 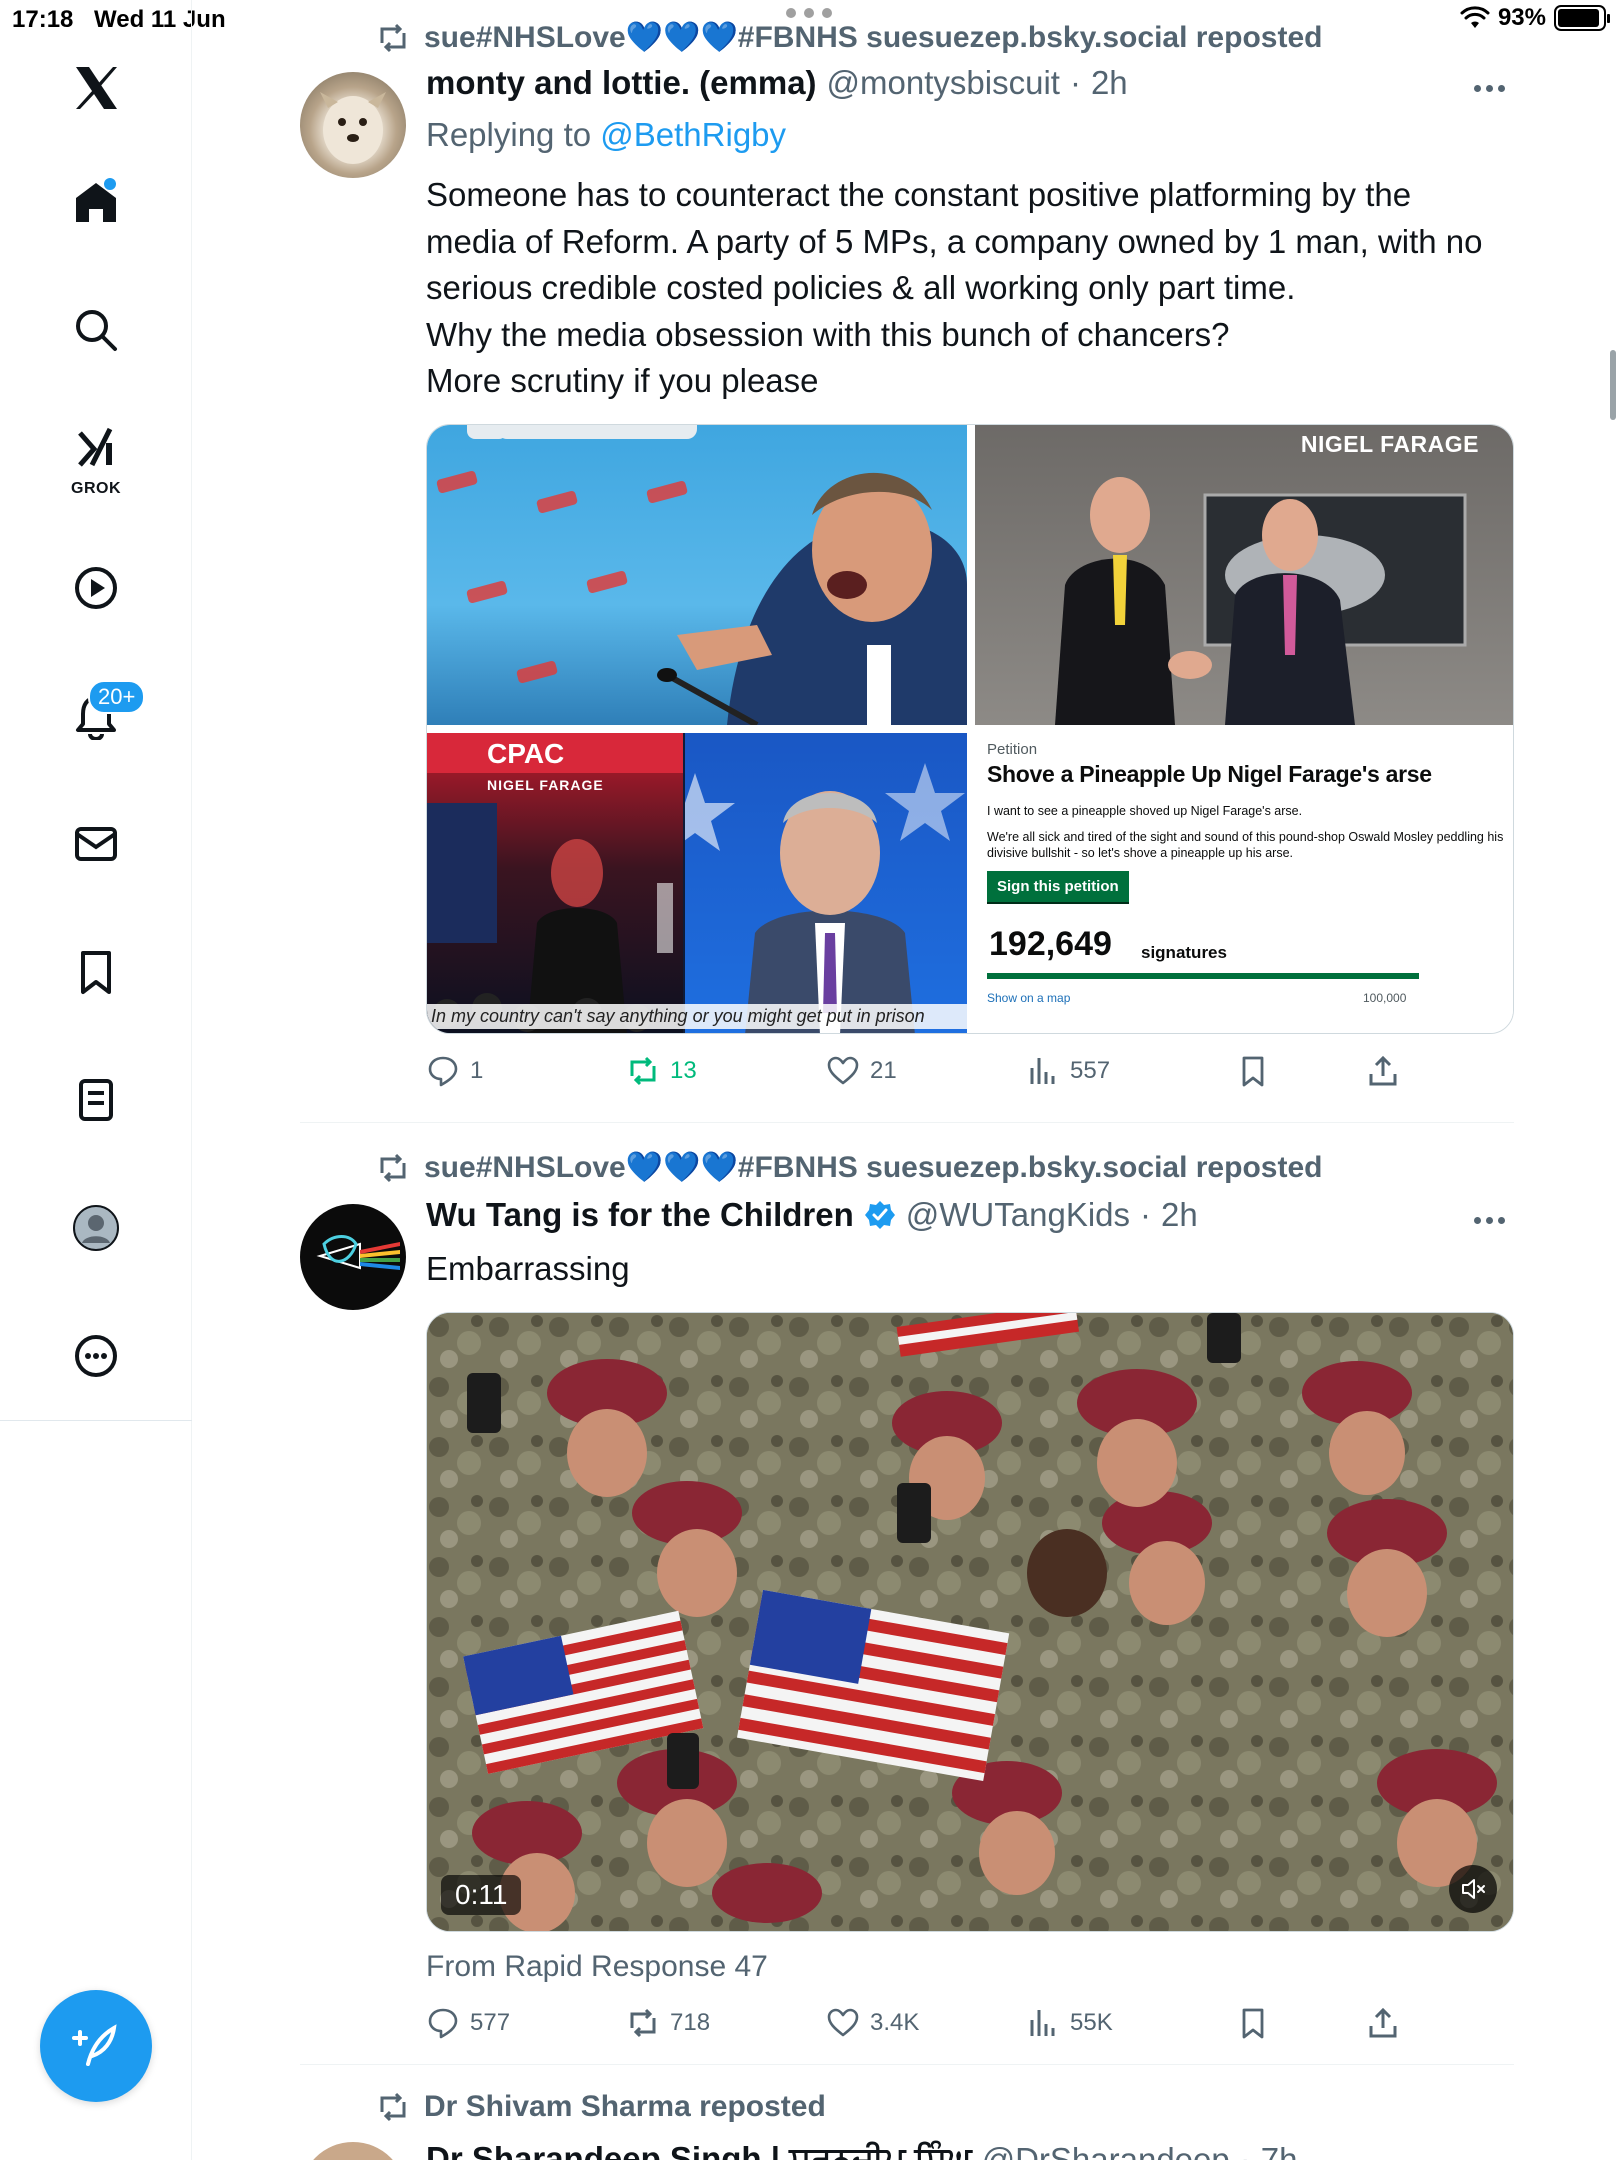 What do you see at coordinates (1582, 18) in the screenshot?
I see `battery-icon` at bounding box center [1582, 18].